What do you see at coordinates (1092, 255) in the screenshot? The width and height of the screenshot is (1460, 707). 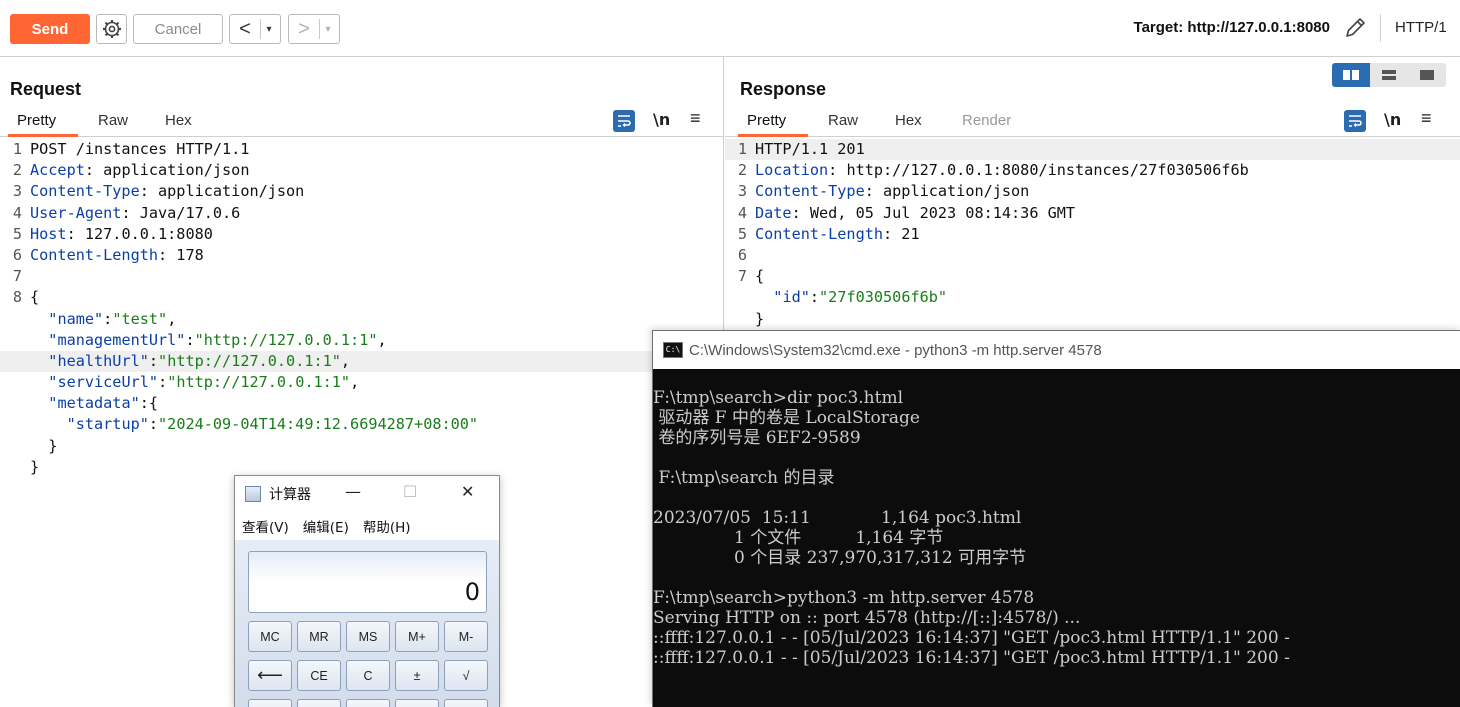 I see `code-line: 6` at bounding box center [1092, 255].